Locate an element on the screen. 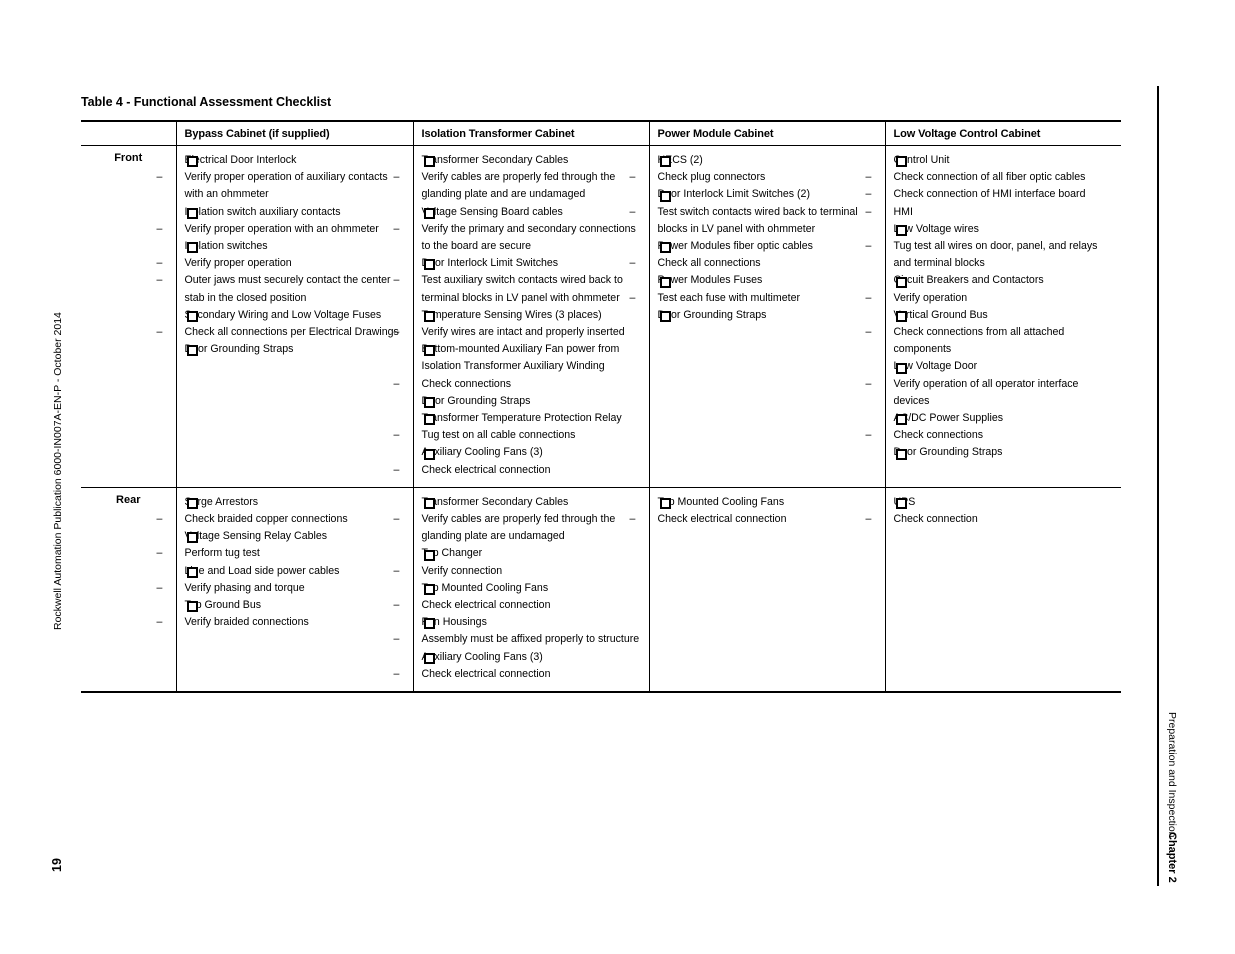 The width and height of the screenshot is (1235, 954). checklist-item: Bottom-mounted Auxiliary Fan power from is located at coordinates (531, 349).